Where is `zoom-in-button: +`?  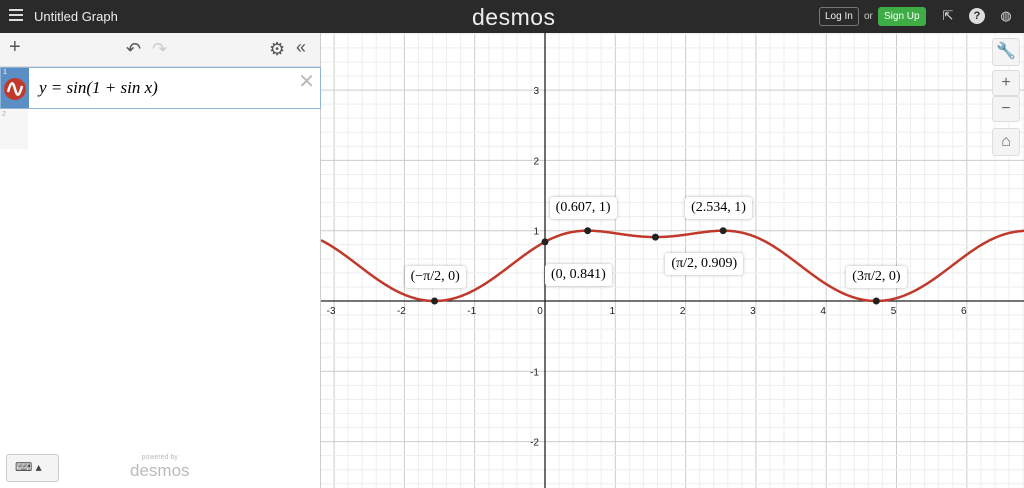 zoom-in-button: + is located at coordinates (1006, 83).